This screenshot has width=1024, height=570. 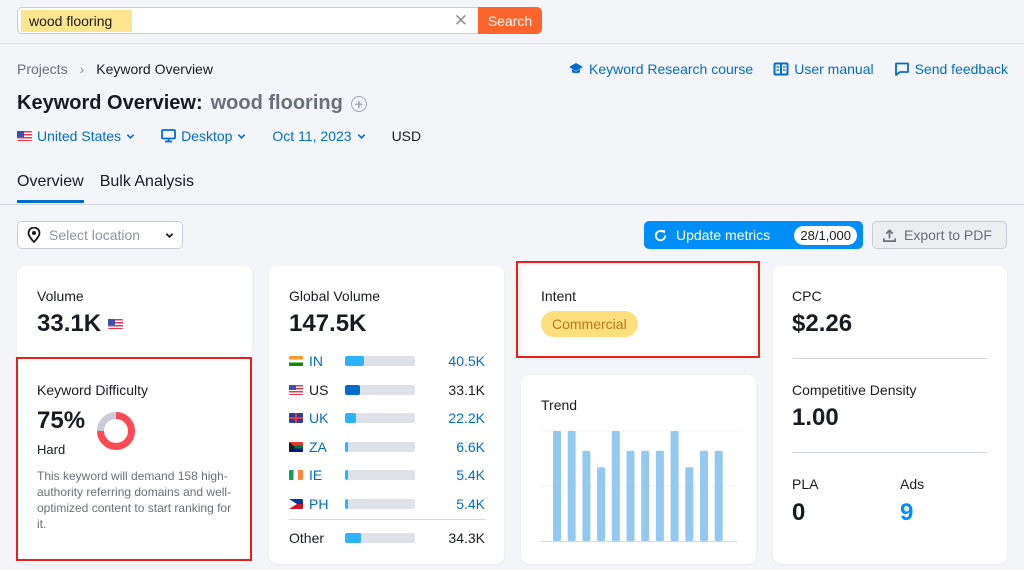 What do you see at coordinates (116, 431) in the screenshot?
I see `kd-donut-chart` at bounding box center [116, 431].